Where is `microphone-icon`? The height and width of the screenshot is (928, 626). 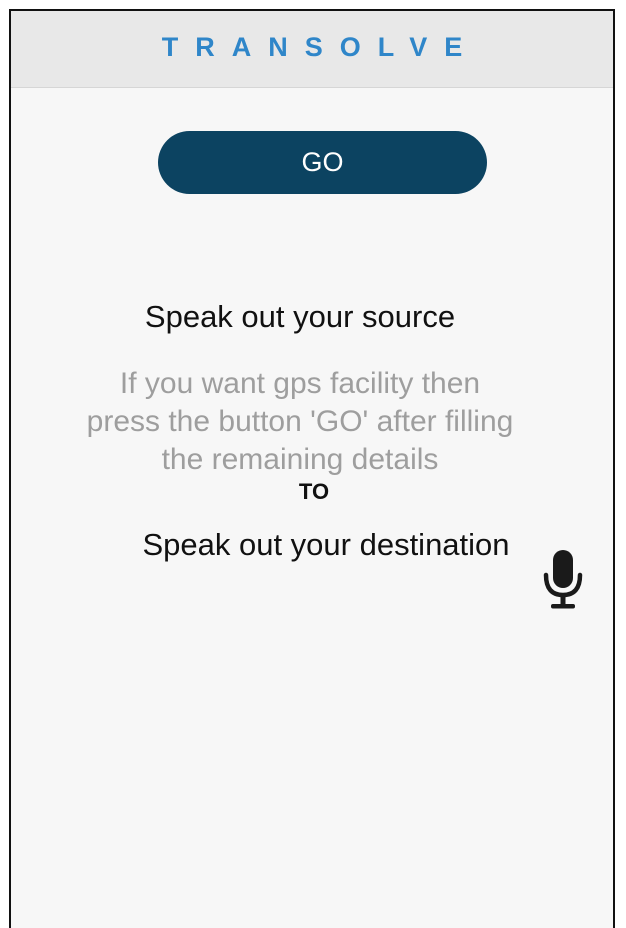 microphone-icon is located at coordinates (563, 580).